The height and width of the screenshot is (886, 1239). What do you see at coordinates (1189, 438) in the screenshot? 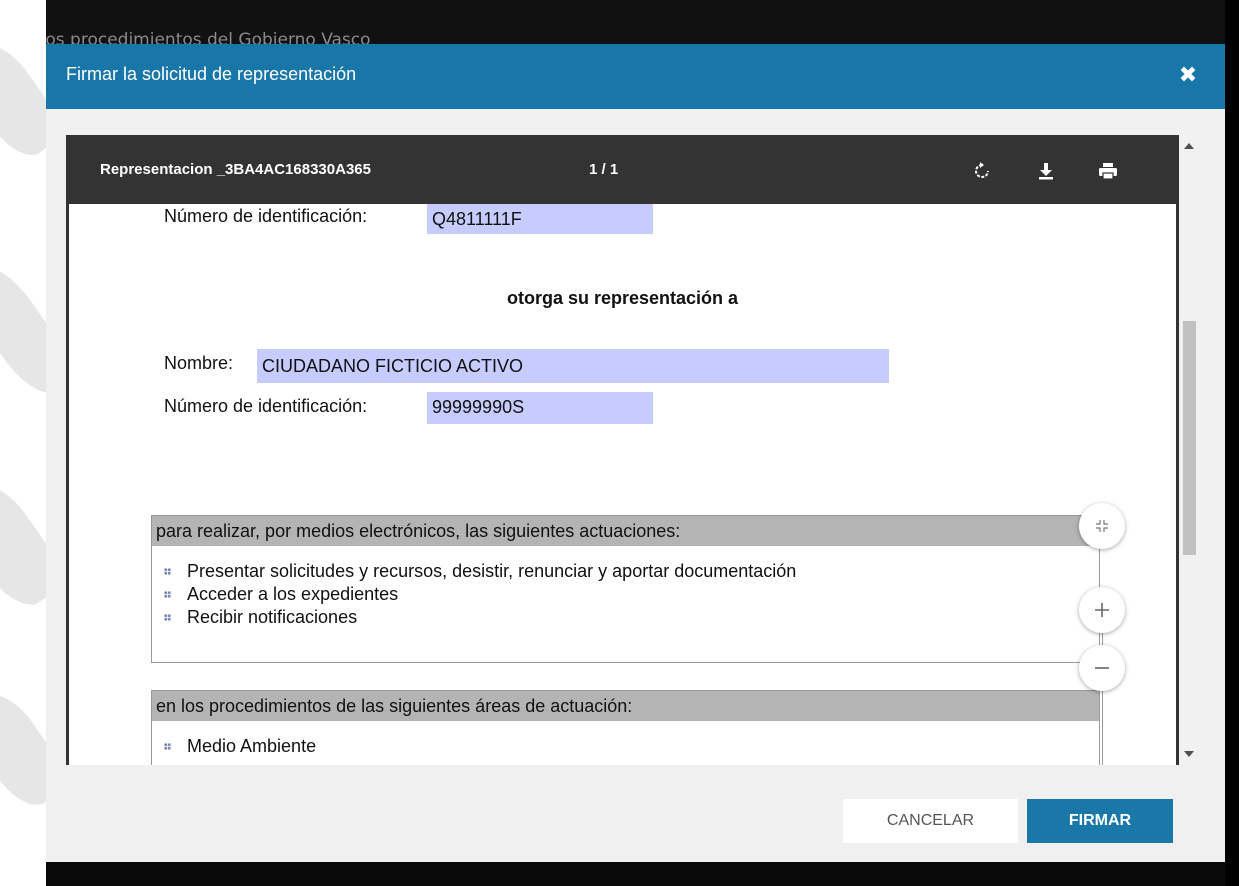
I see `scroll-thumb` at bounding box center [1189, 438].